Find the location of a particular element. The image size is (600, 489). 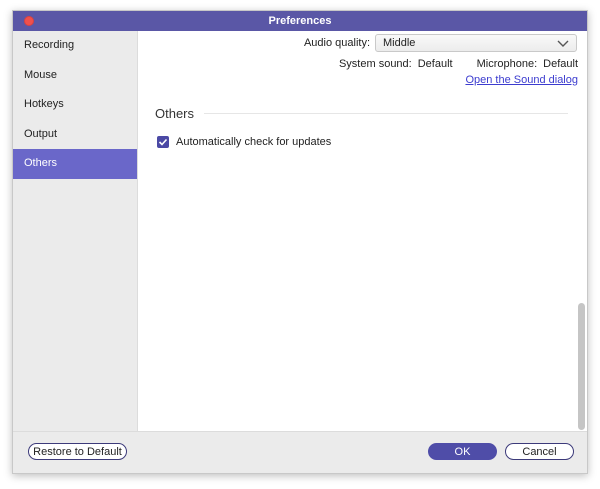

close-window-button is located at coordinates (29, 21).